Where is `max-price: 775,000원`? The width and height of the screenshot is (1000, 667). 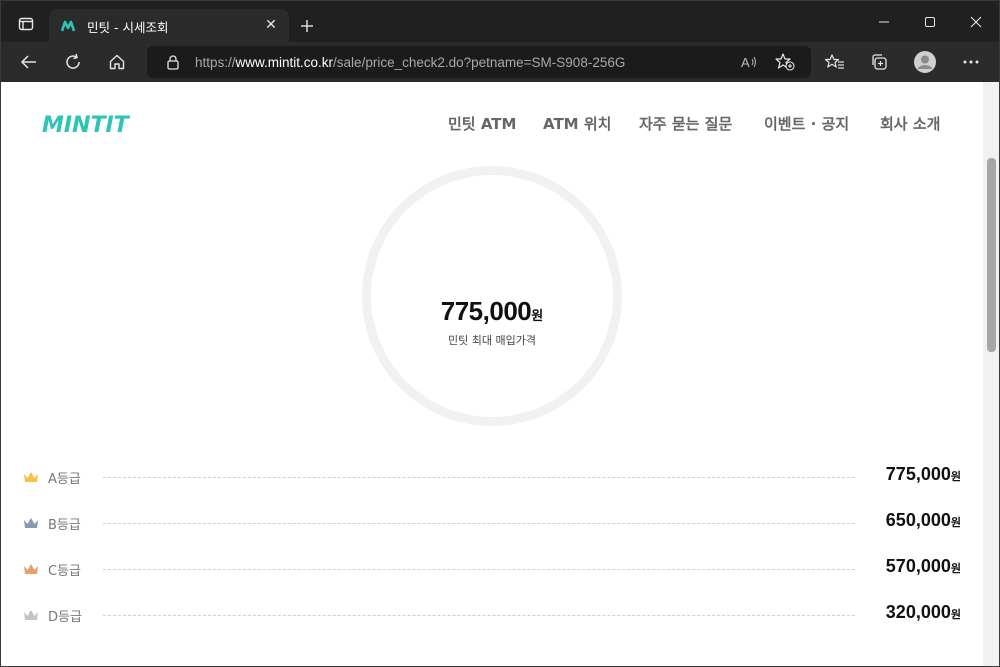
max-price: 775,000원 is located at coordinates (492, 311).